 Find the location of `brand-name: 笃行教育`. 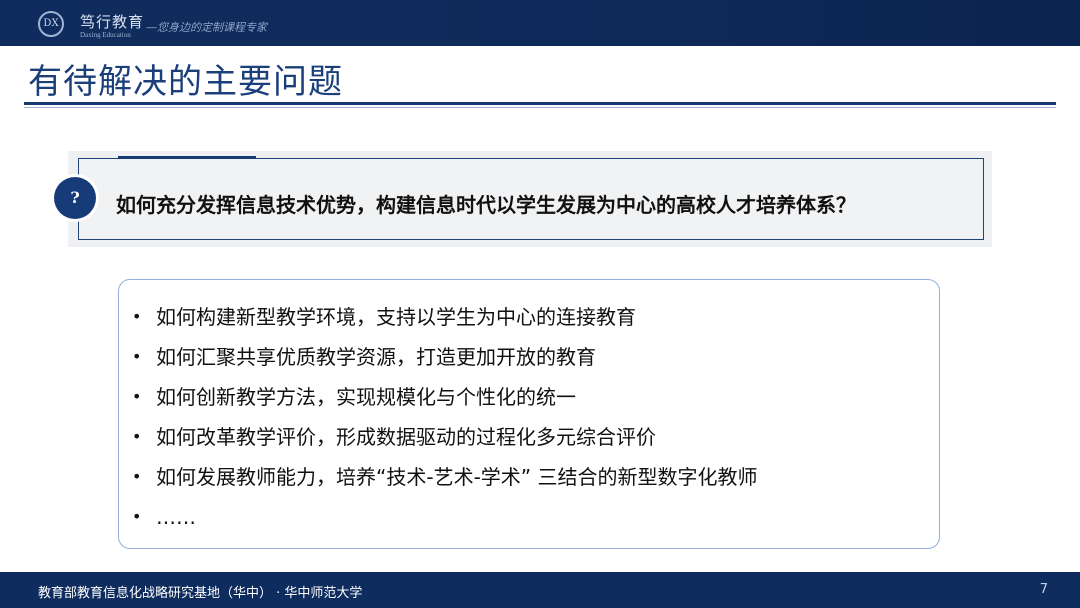

brand-name: 笃行教育 is located at coordinates (112, 22).